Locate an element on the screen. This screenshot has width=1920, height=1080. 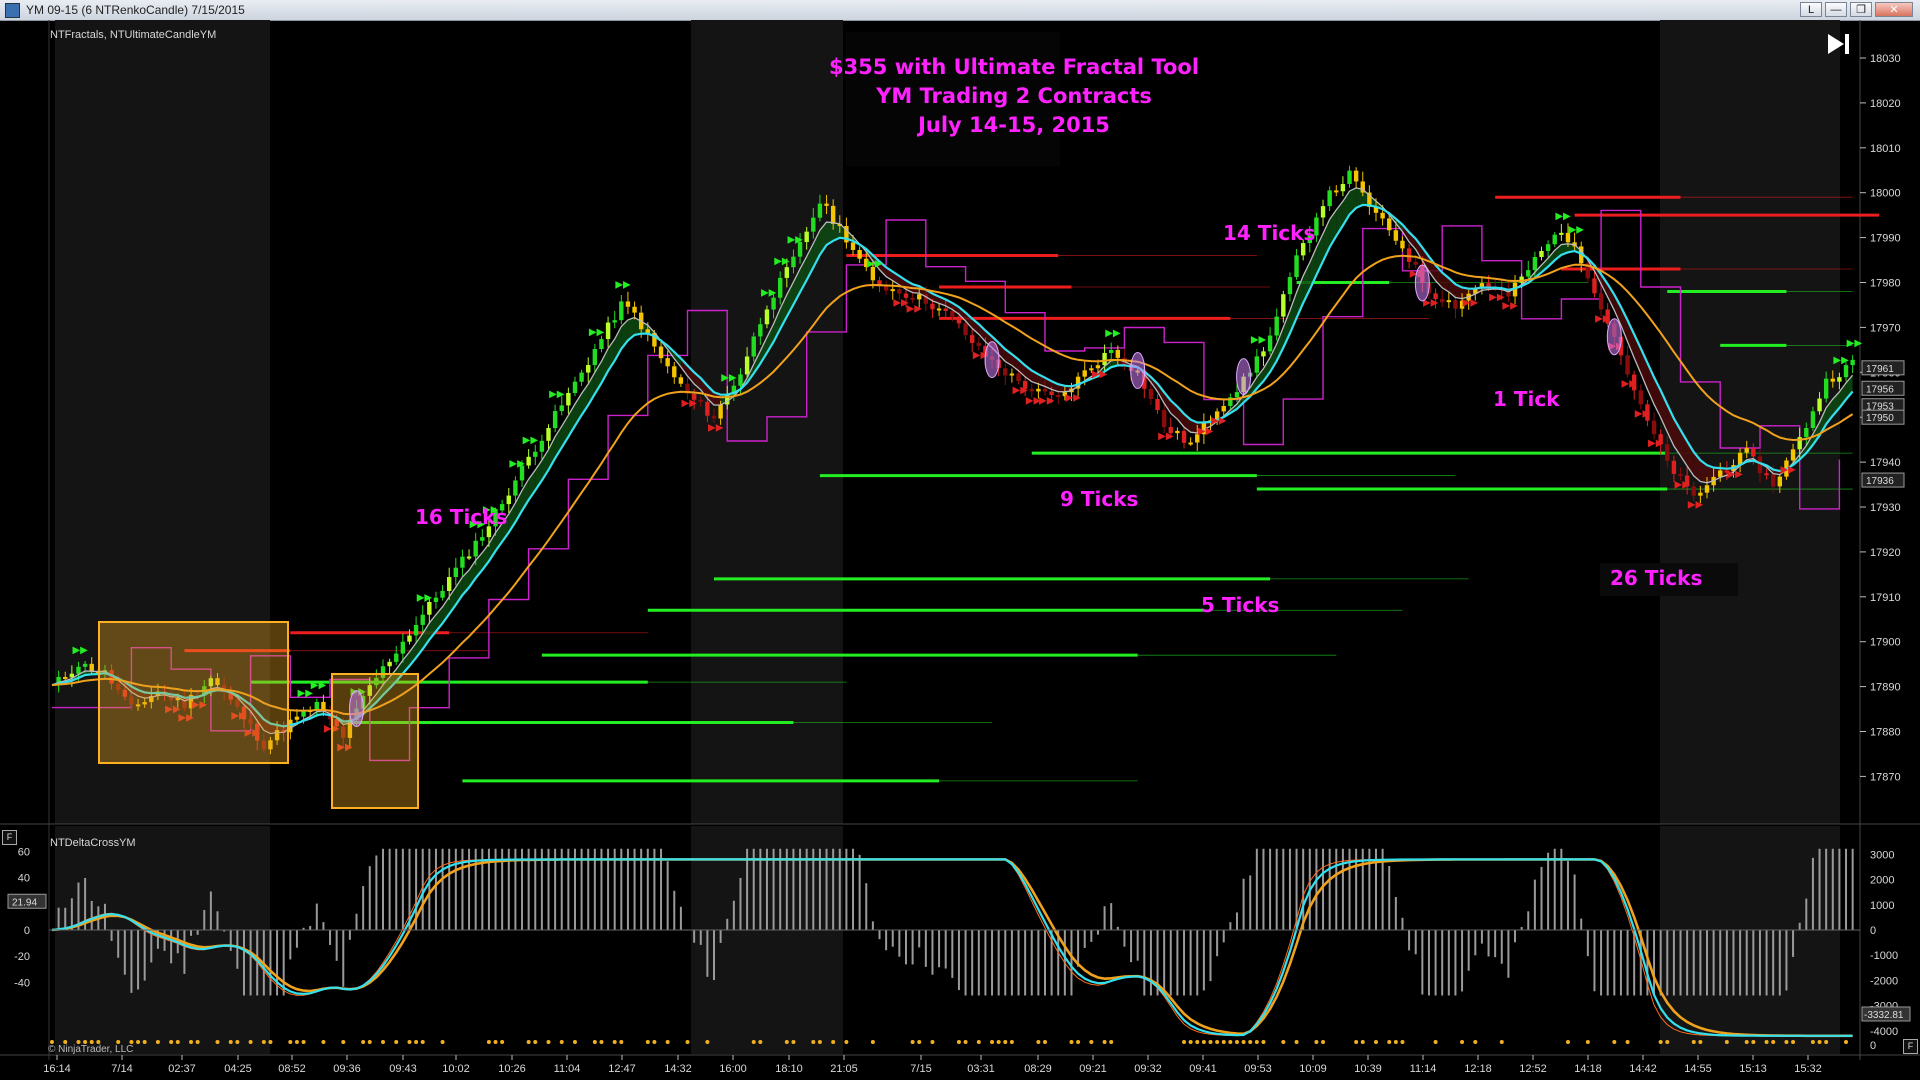
app-icon is located at coordinates (12, 10).